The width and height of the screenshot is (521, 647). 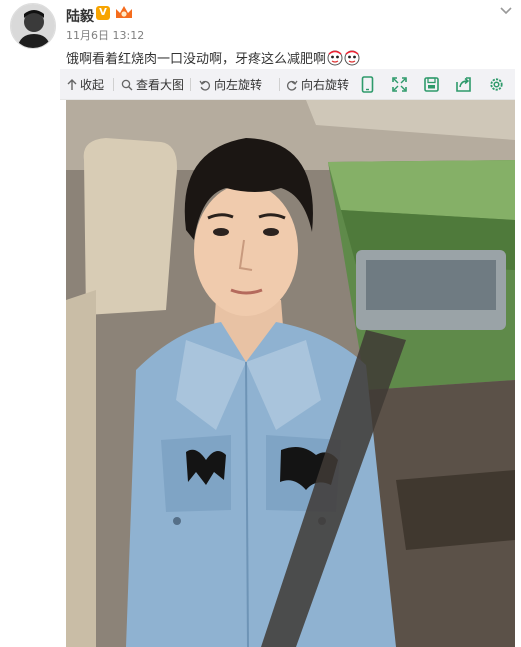 I want to click on rotate-left-button: 向左旋转, so click(x=230, y=84).